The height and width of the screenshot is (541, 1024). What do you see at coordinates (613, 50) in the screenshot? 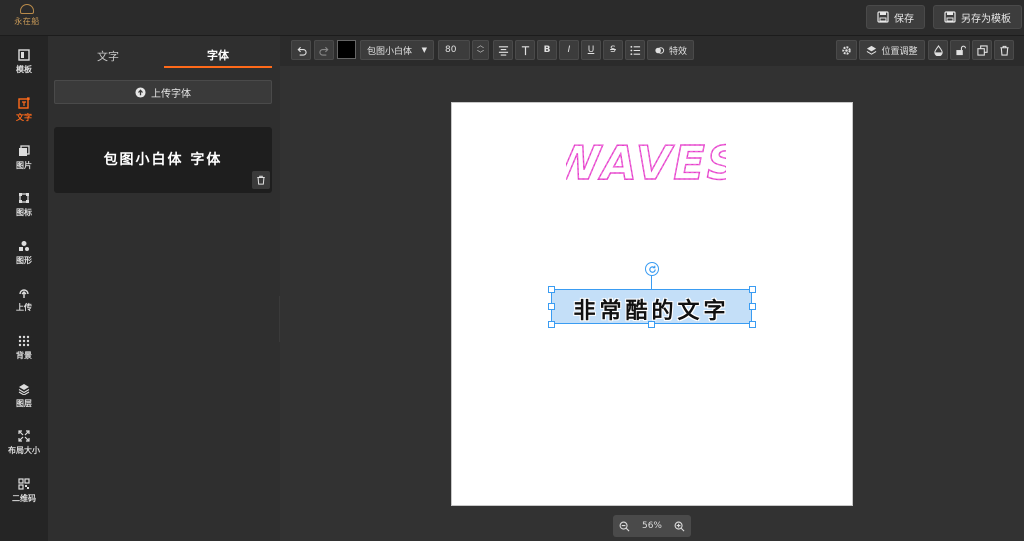
I see `strikethrough-button: S` at bounding box center [613, 50].